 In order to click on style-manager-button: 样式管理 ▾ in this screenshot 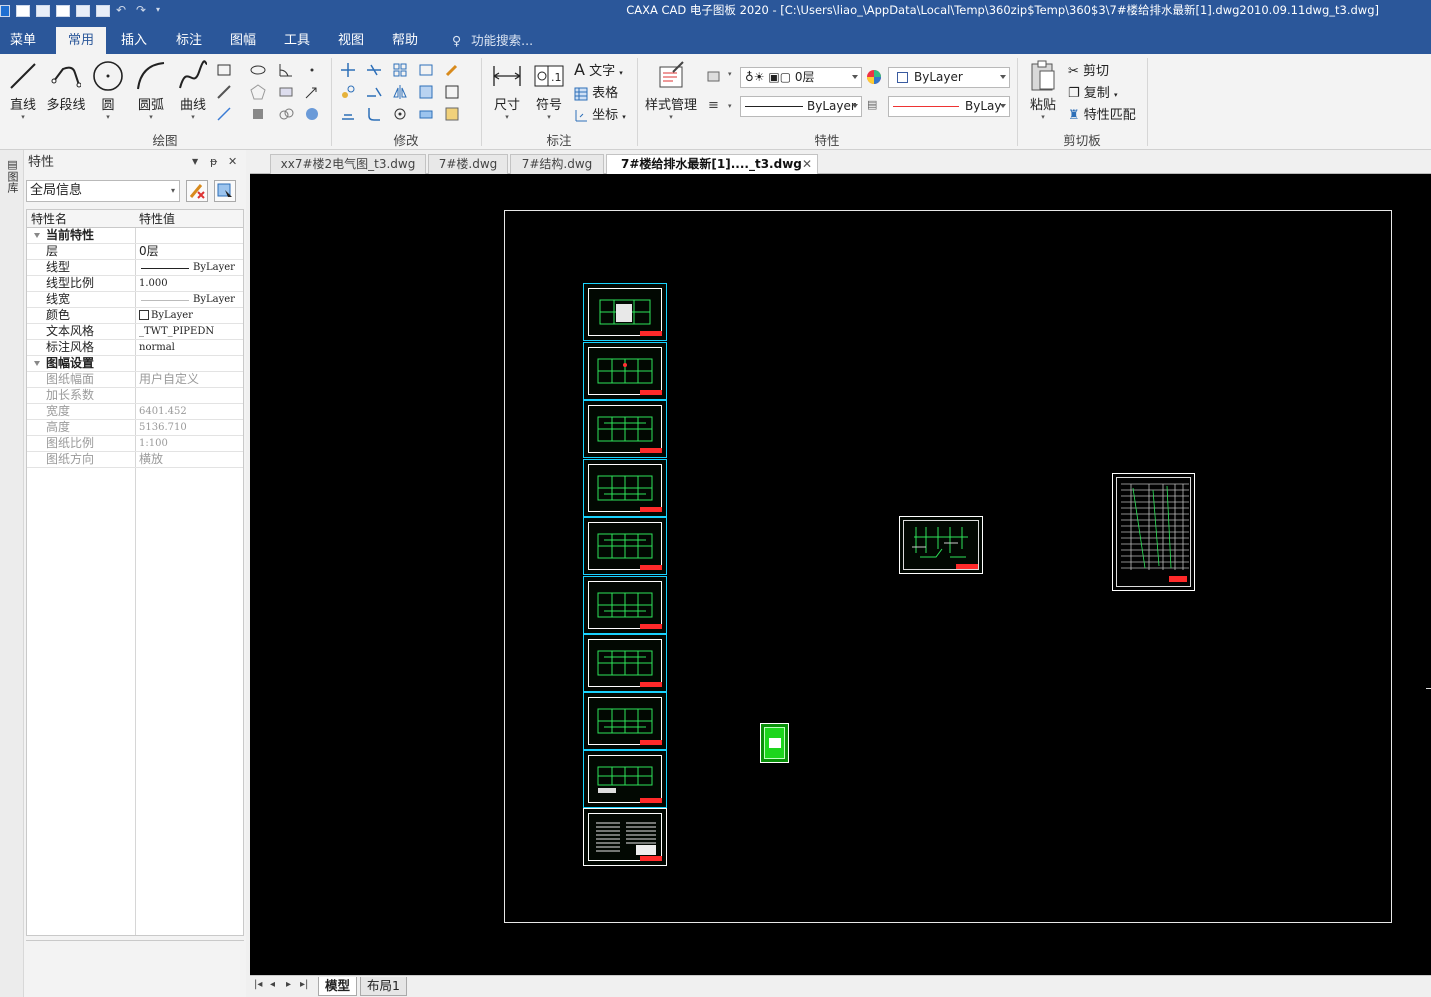, I will do `click(671, 89)`.